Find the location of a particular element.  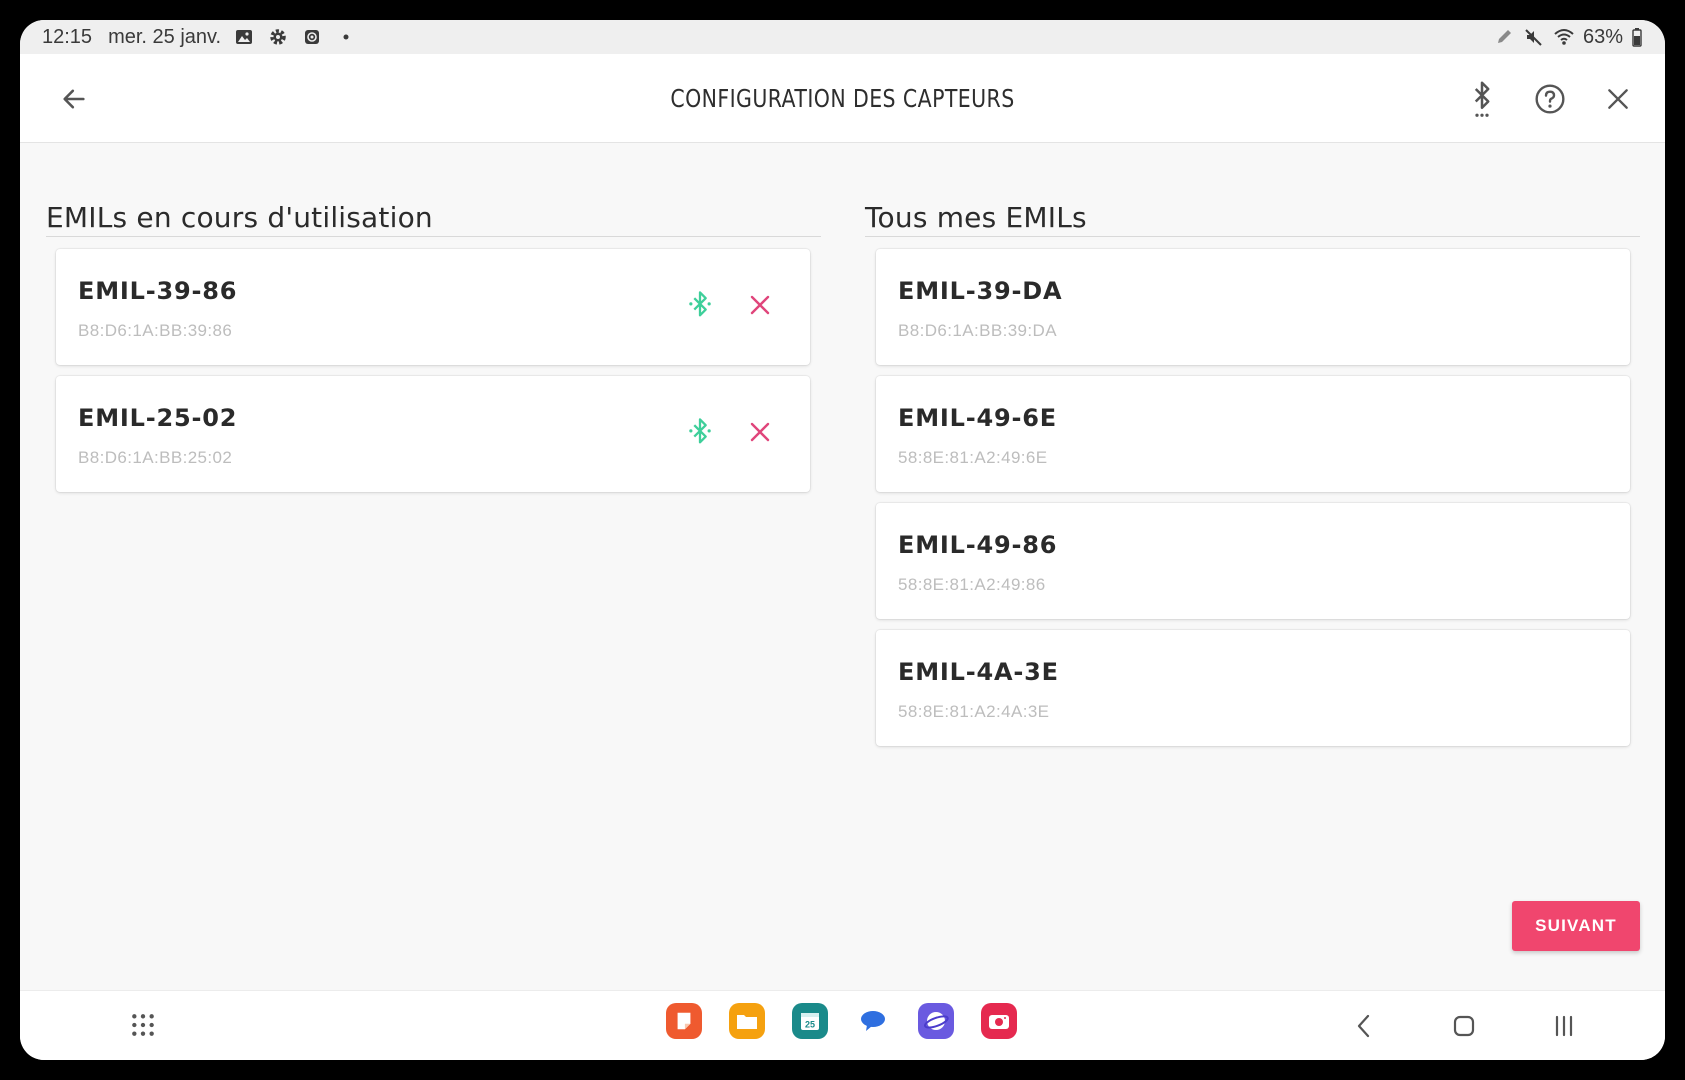

sensor-name: EMIL-25-02 is located at coordinates (158, 418).